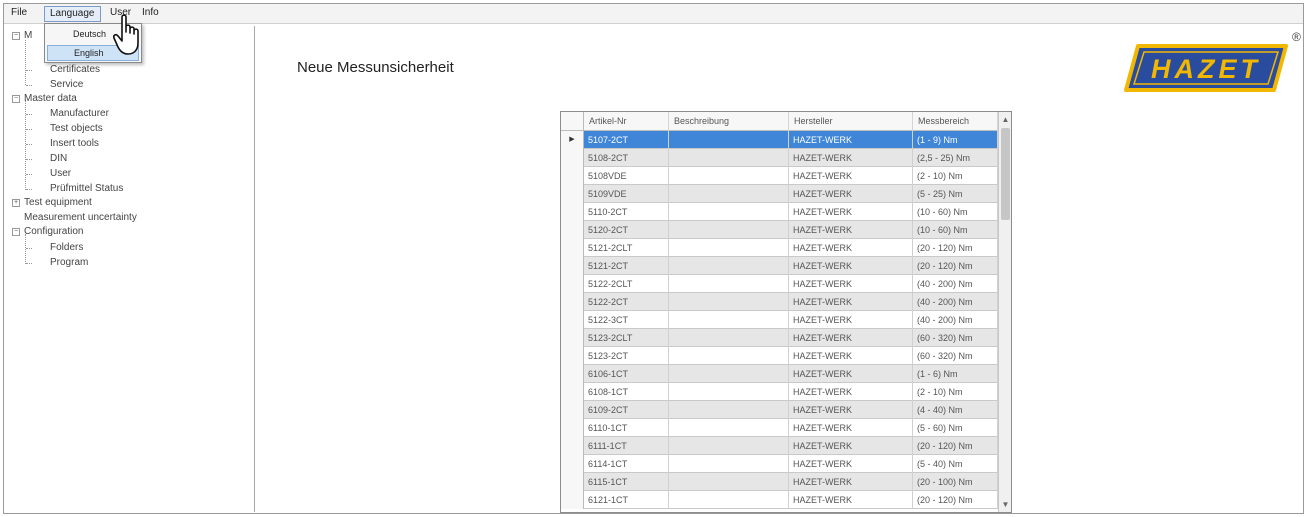 The height and width of the screenshot is (517, 1307). What do you see at coordinates (626, 284) in the screenshot?
I see `cell-artikel: 5122-2CLT` at bounding box center [626, 284].